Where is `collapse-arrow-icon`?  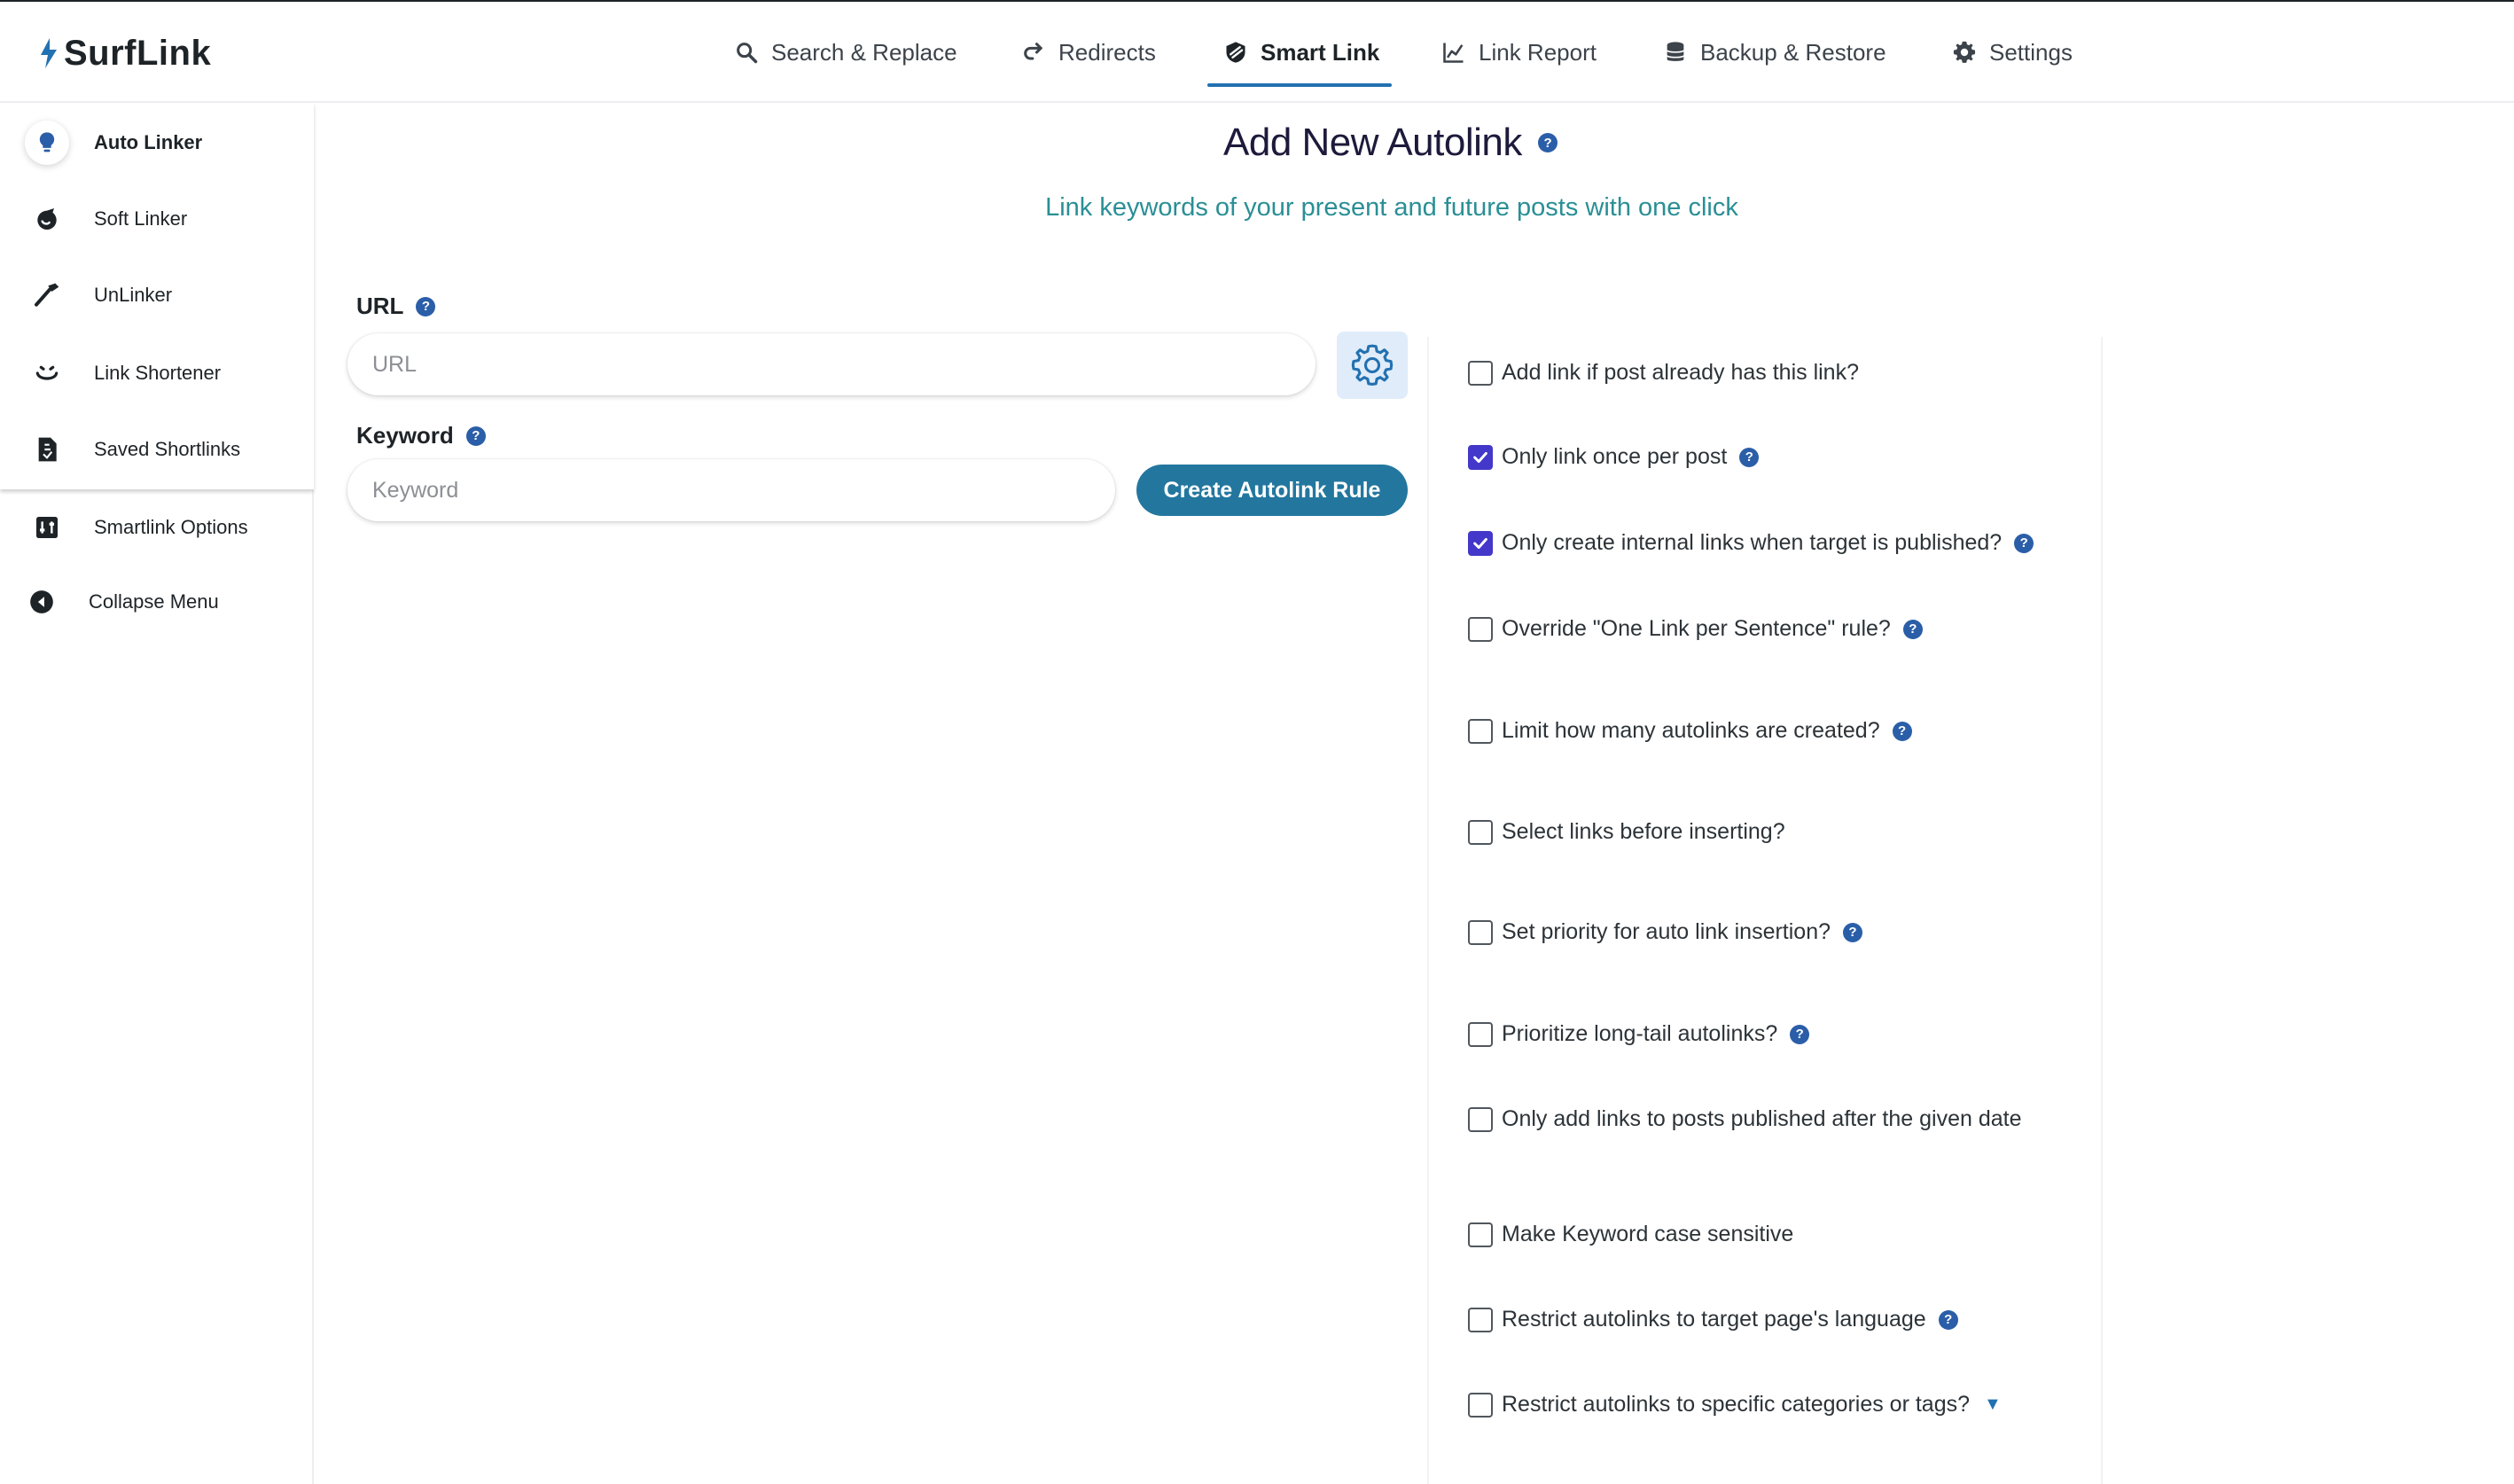
collapse-arrow-icon is located at coordinates (42, 602).